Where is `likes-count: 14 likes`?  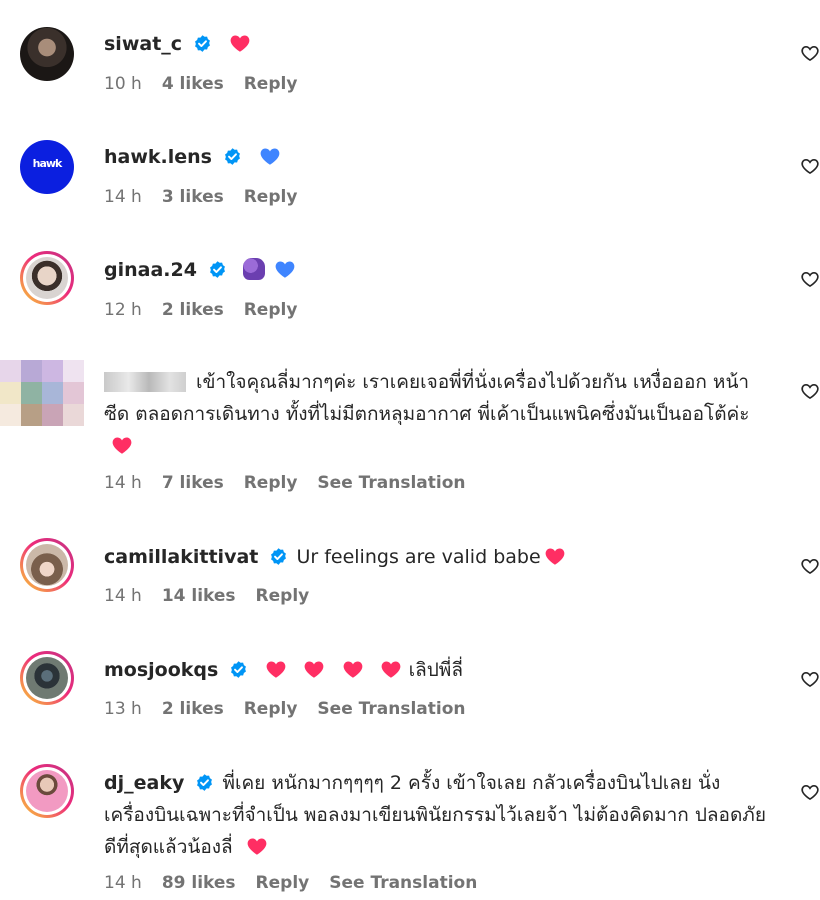 likes-count: 14 likes is located at coordinates (199, 596).